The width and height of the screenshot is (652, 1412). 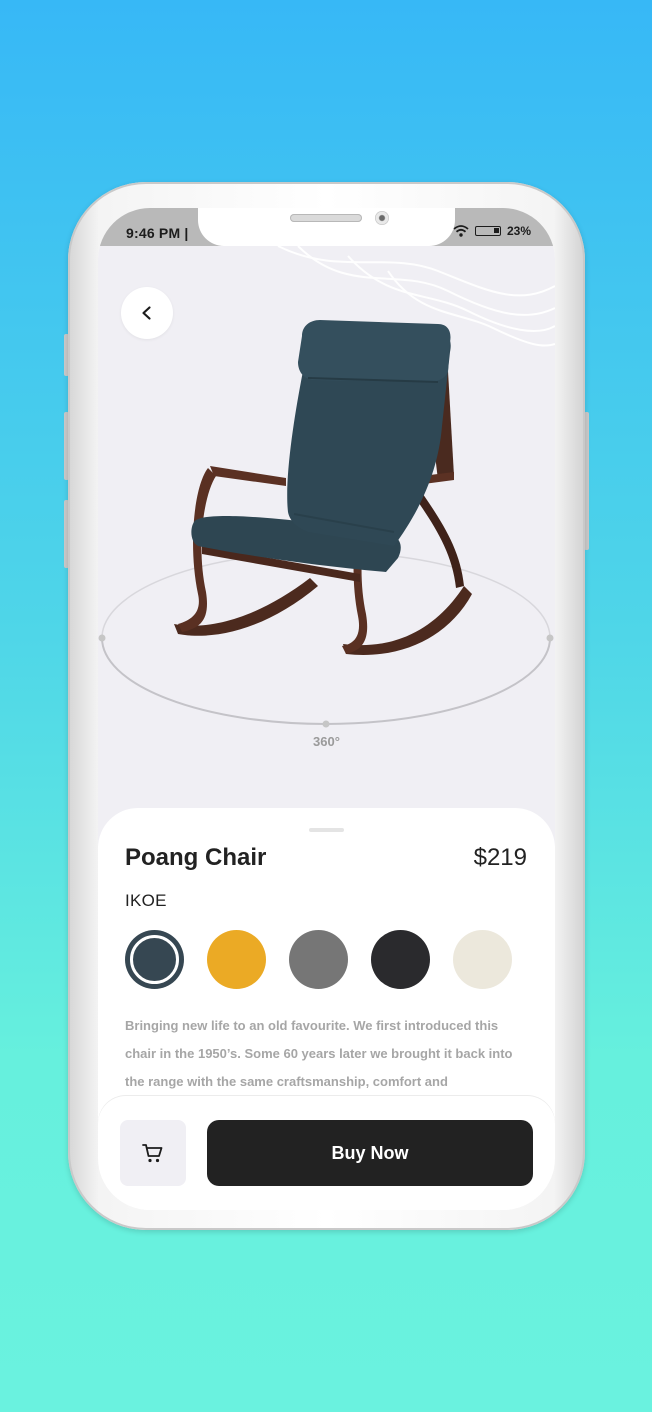 What do you see at coordinates (370, 1153) in the screenshot?
I see `buy-now-button: Buy Now` at bounding box center [370, 1153].